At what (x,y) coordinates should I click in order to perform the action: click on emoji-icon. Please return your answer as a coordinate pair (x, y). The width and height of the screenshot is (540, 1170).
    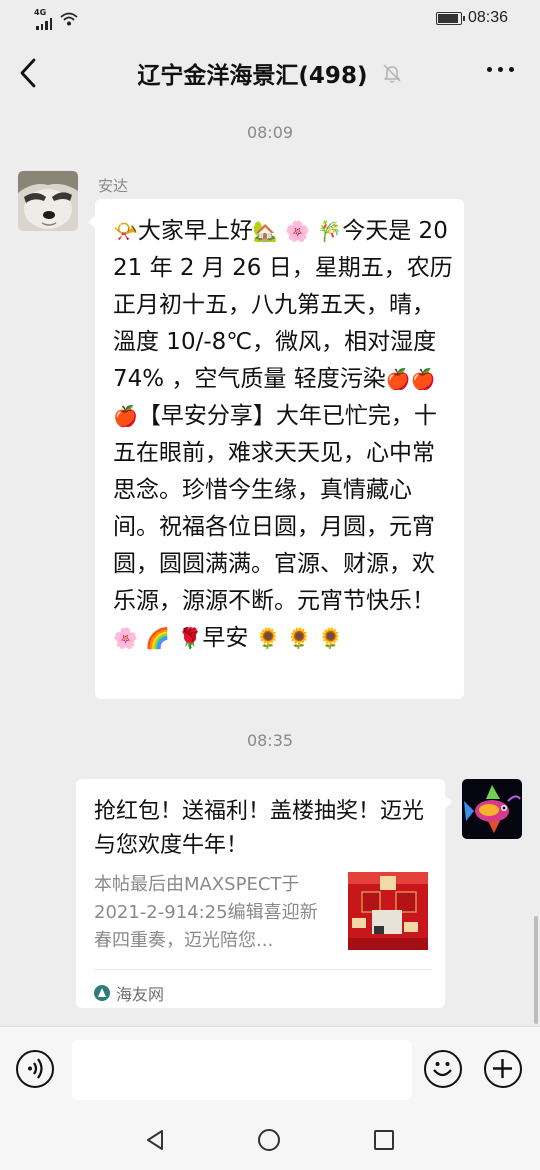
    Looking at the image, I should click on (442, 1069).